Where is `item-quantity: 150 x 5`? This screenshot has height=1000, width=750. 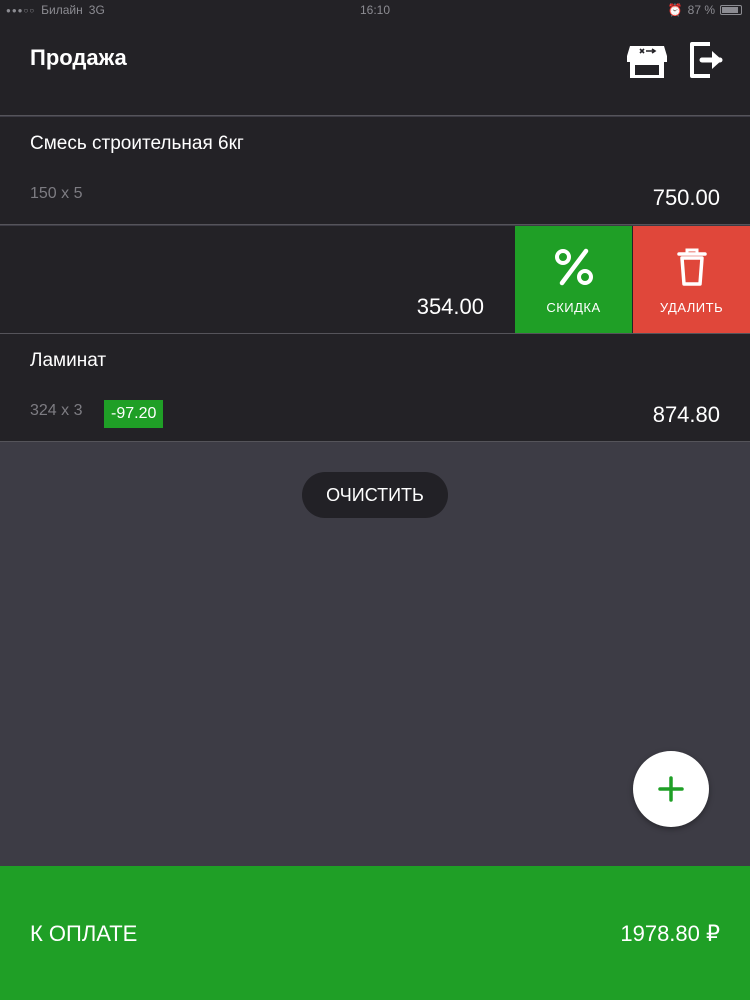 item-quantity: 150 x 5 is located at coordinates (56, 193).